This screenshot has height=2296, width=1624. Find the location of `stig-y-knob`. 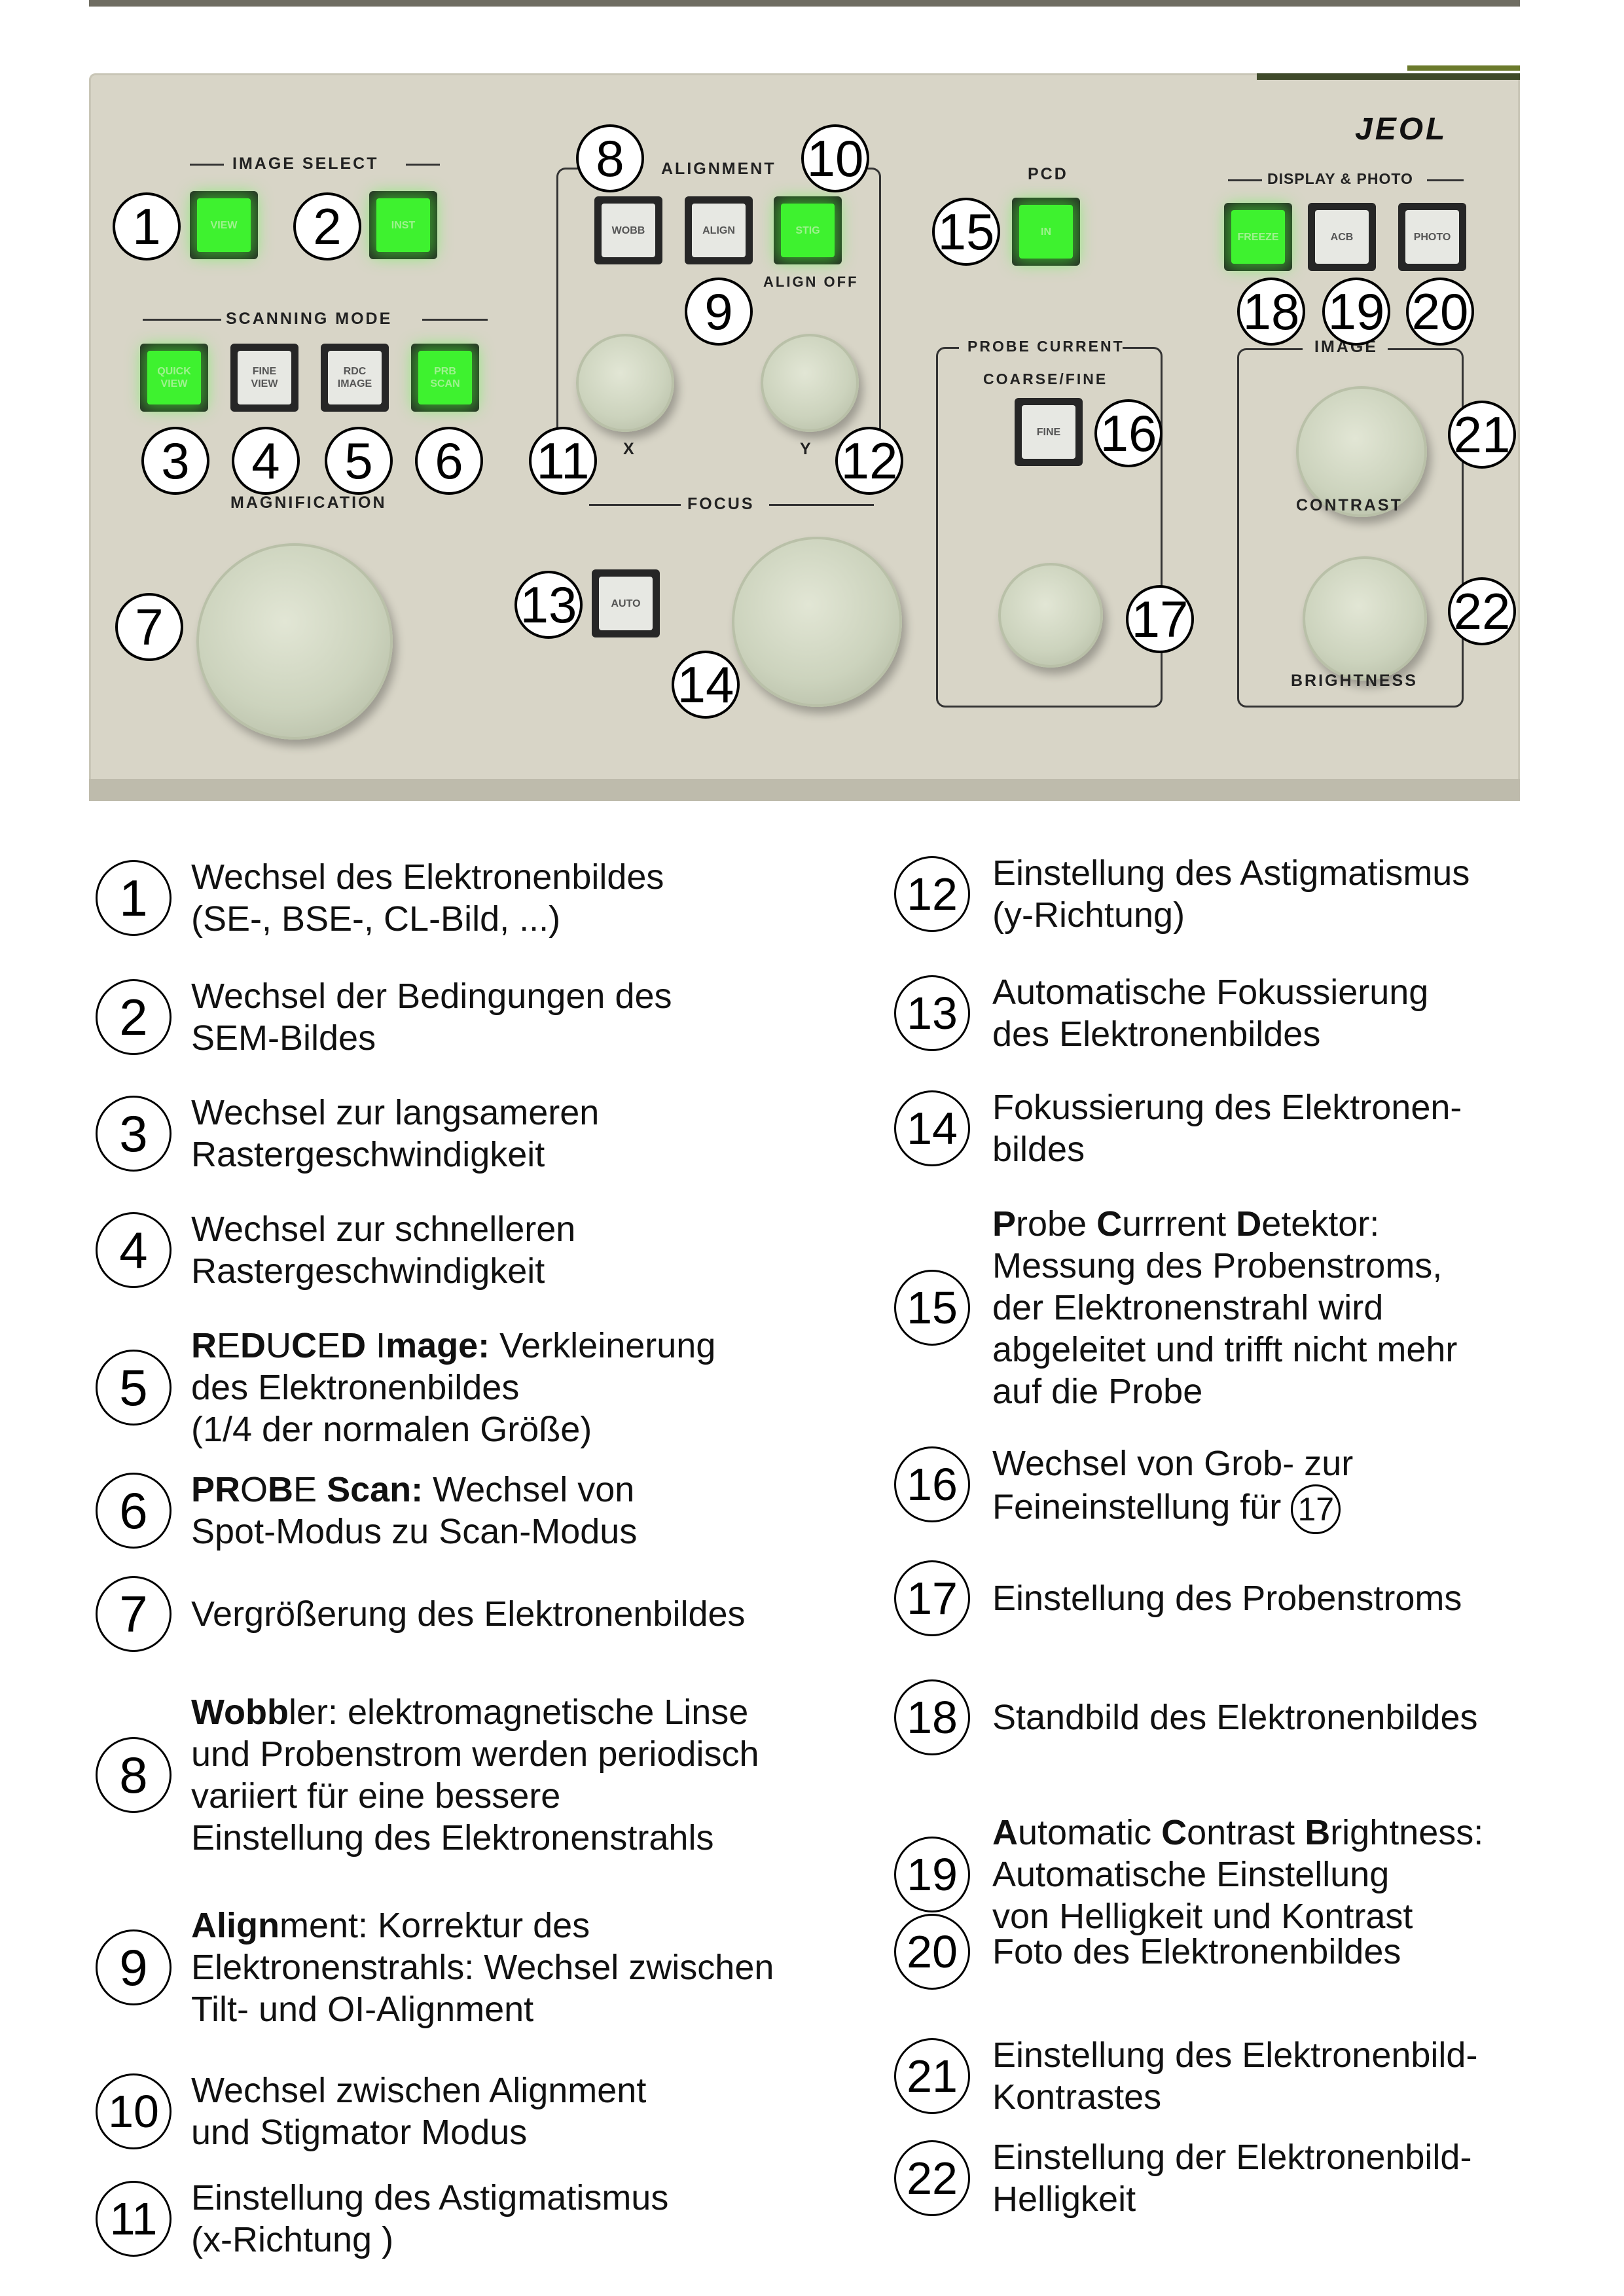

stig-y-knob is located at coordinates (810, 383).